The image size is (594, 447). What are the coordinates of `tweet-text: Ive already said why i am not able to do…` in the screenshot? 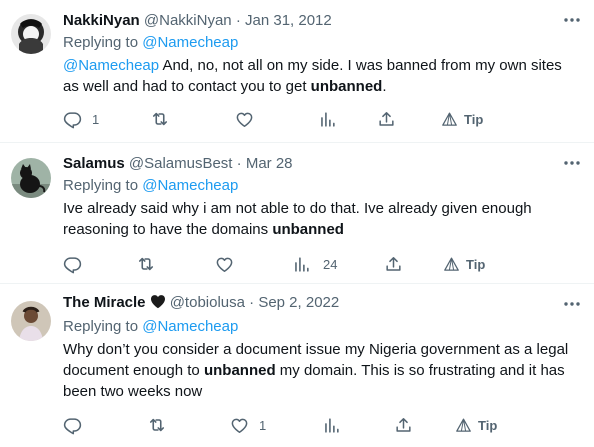 It's located at (320, 219).